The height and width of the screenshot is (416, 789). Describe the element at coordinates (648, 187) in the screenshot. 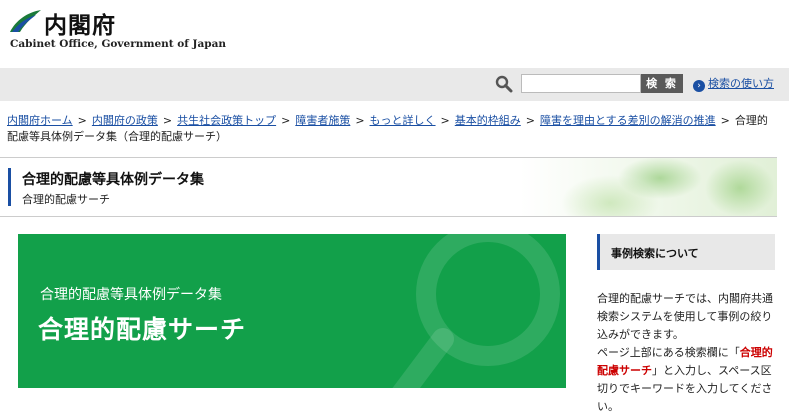

I see `leaves-decoration` at that location.